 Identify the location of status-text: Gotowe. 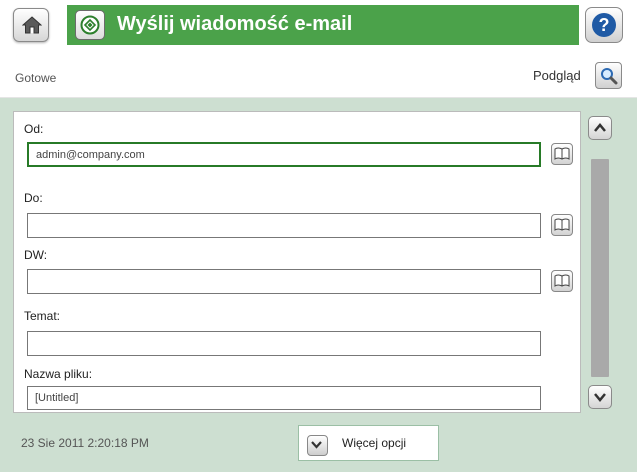
(36, 78).